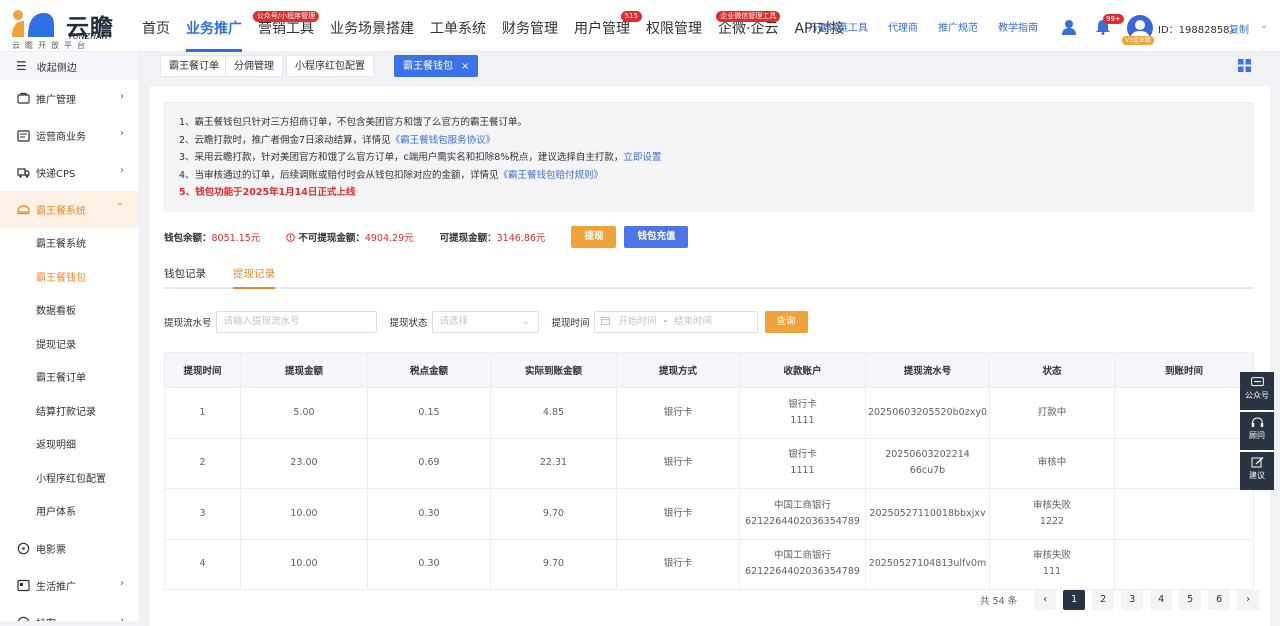  I want to click on sidebar-item-promo-mgmt: 推广管理 ›, so click(69, 98).